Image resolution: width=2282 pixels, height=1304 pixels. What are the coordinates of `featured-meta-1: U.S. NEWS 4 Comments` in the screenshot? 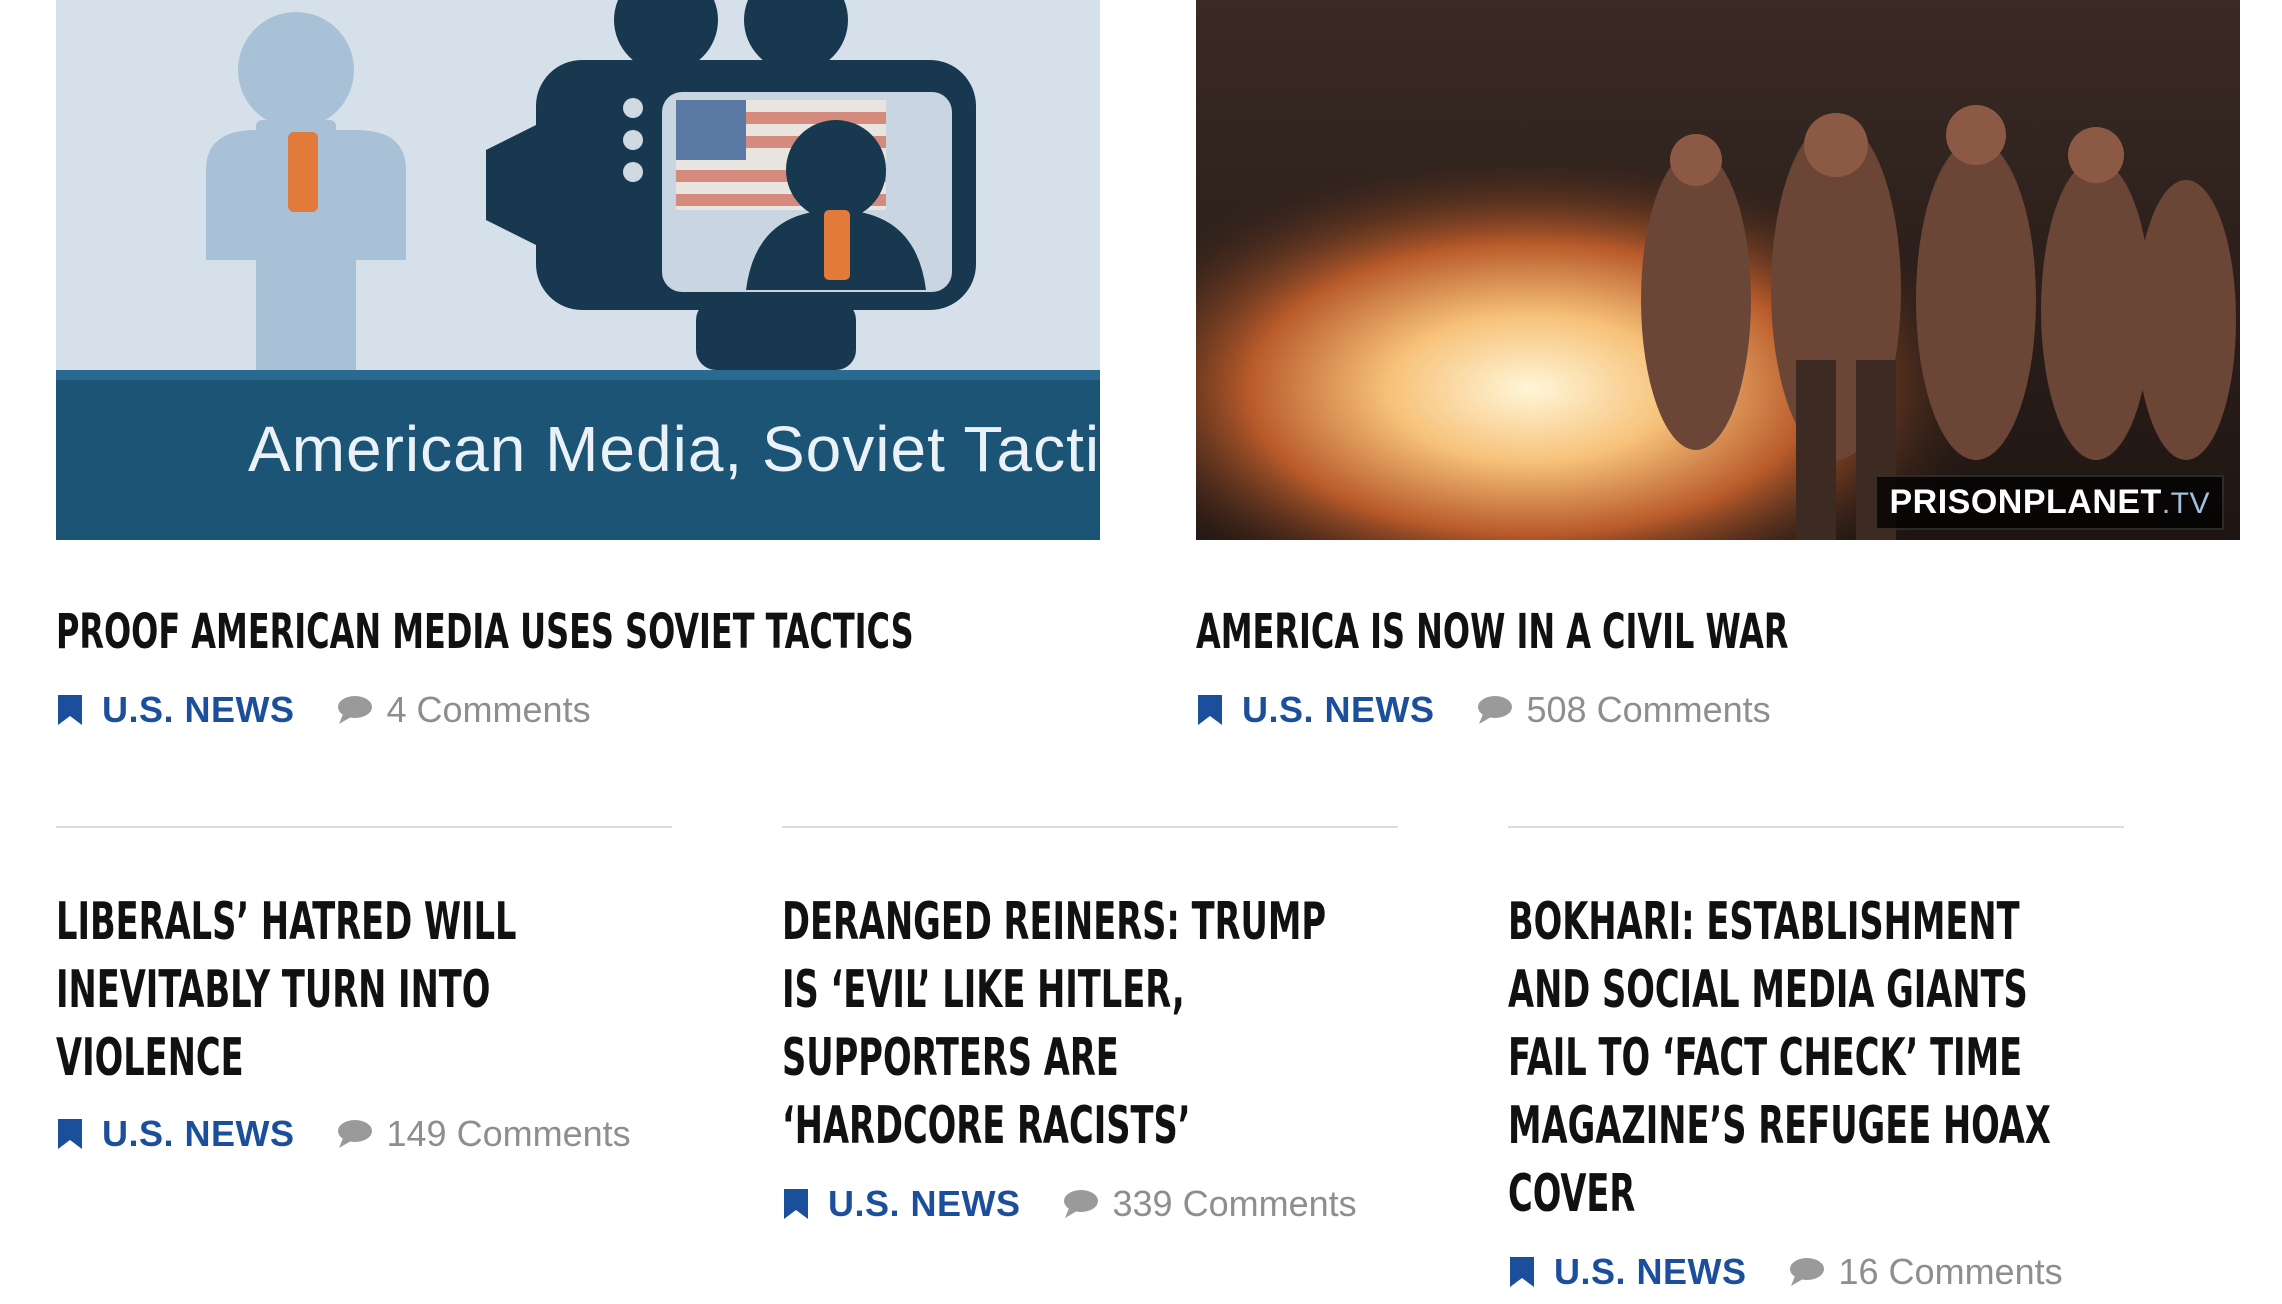 It's located at (323, 710).